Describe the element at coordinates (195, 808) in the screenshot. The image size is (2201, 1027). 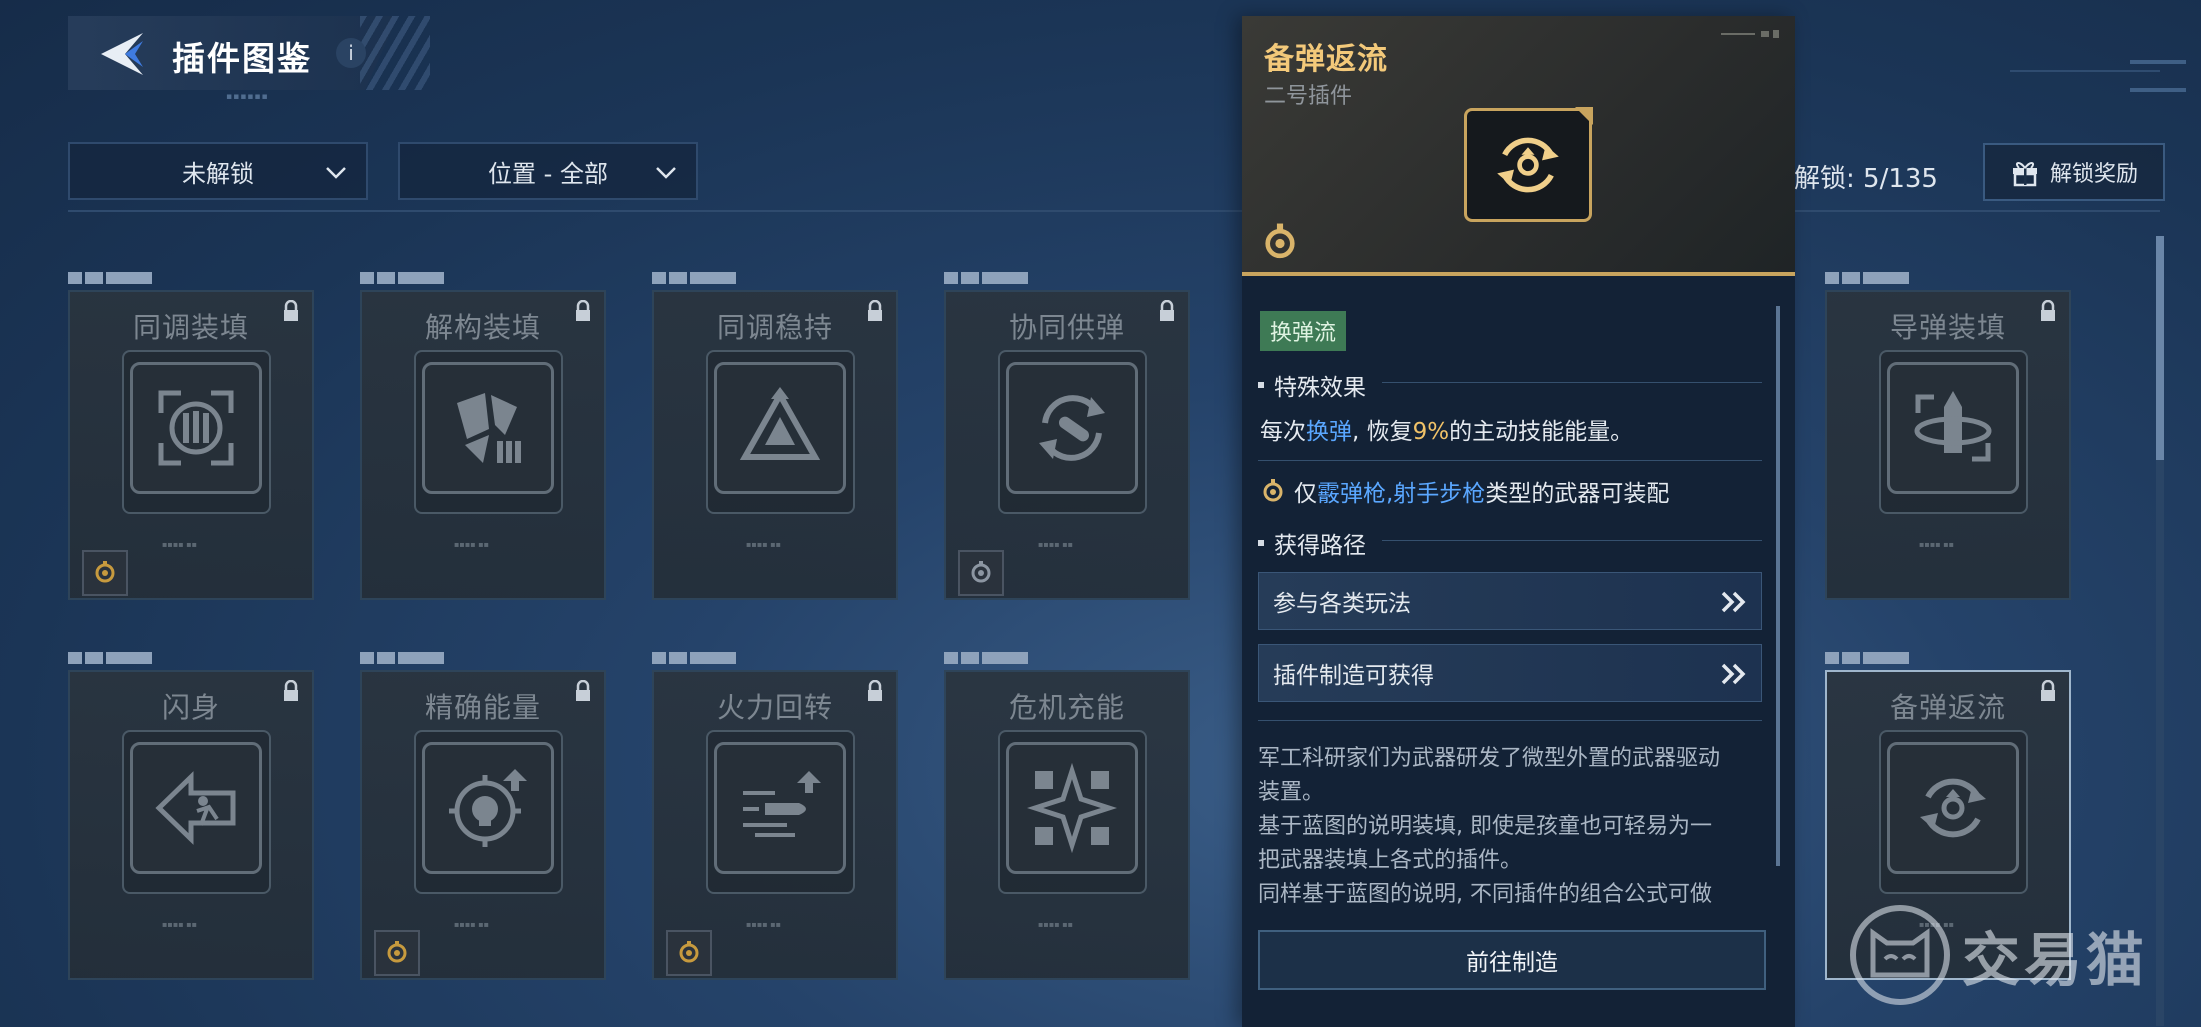
I see `dash-runner-icon` at that location.